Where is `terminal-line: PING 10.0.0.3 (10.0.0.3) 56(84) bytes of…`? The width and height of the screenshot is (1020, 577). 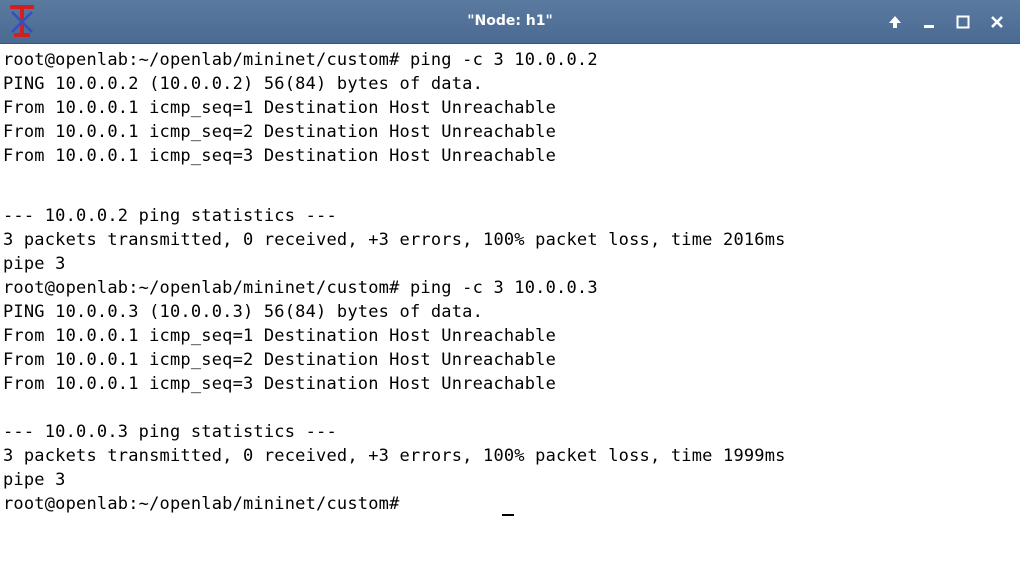
terminal-line: PING 10.0.0.3 (10.0.0.3) 56(84) bytes of… is located at coordinates (243, 312).